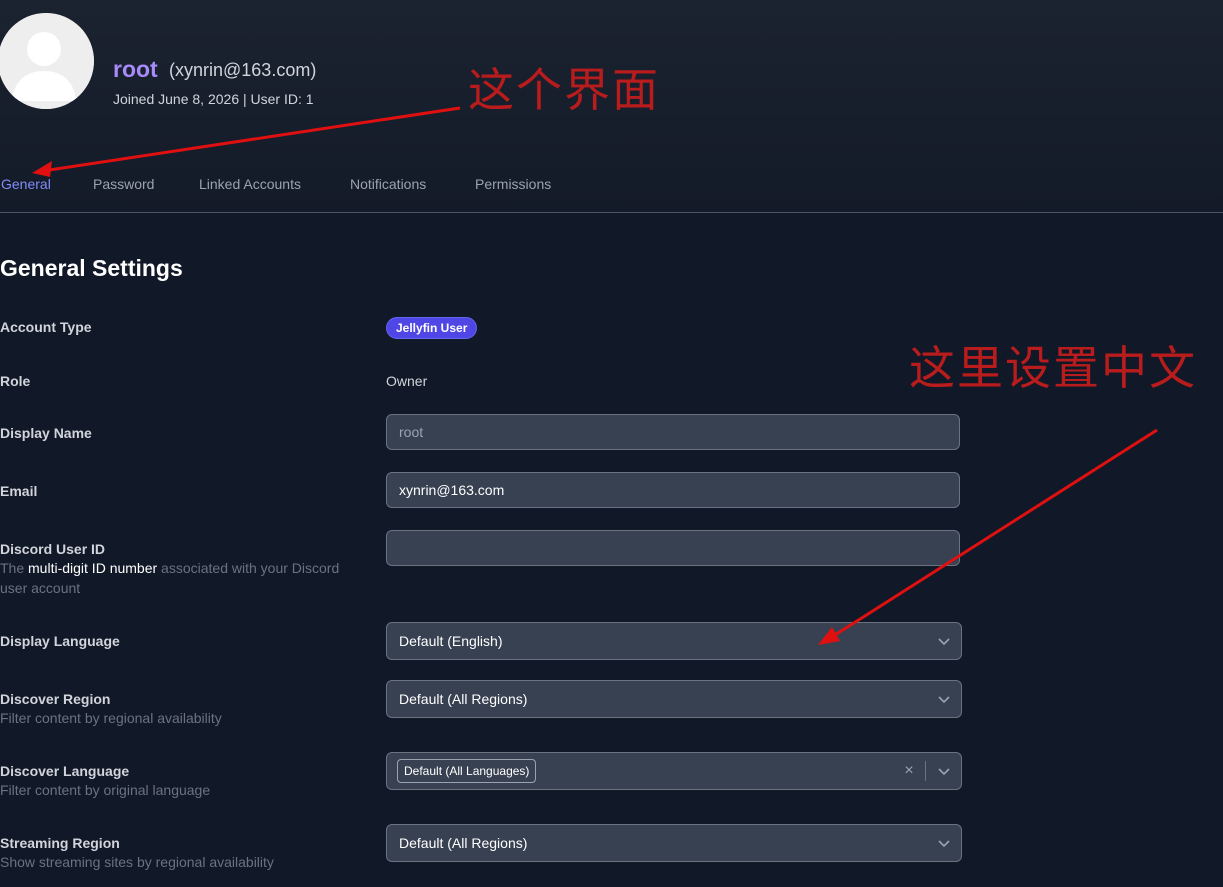 Image resolution: width=1223 pixels, height=887 pixels. I want to click on tab-password: Password, so click(123, 184).